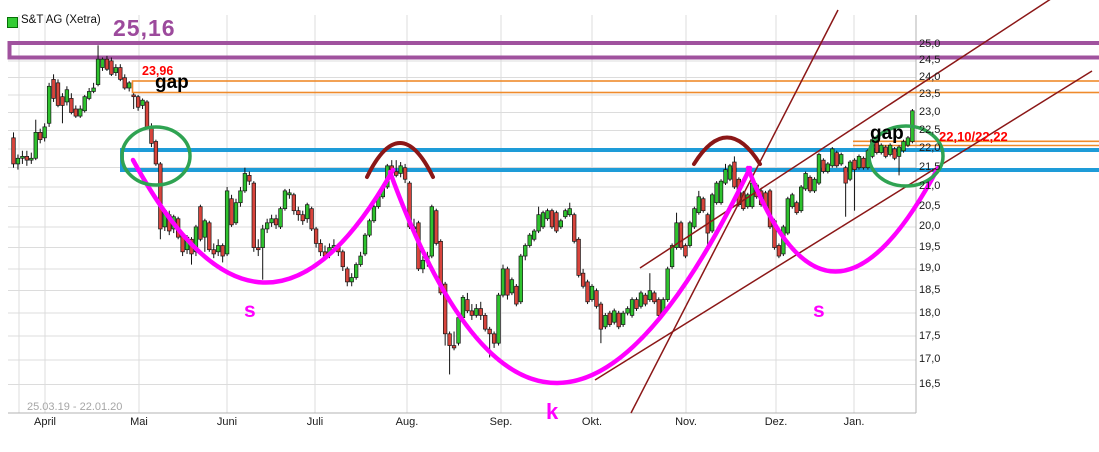 The image size is (1099, 452). What do you see at coordinates (407, 422) in the screenshot?
I see `x-axis-tick-Aug: Aug.` at bounding box center [407, 422].